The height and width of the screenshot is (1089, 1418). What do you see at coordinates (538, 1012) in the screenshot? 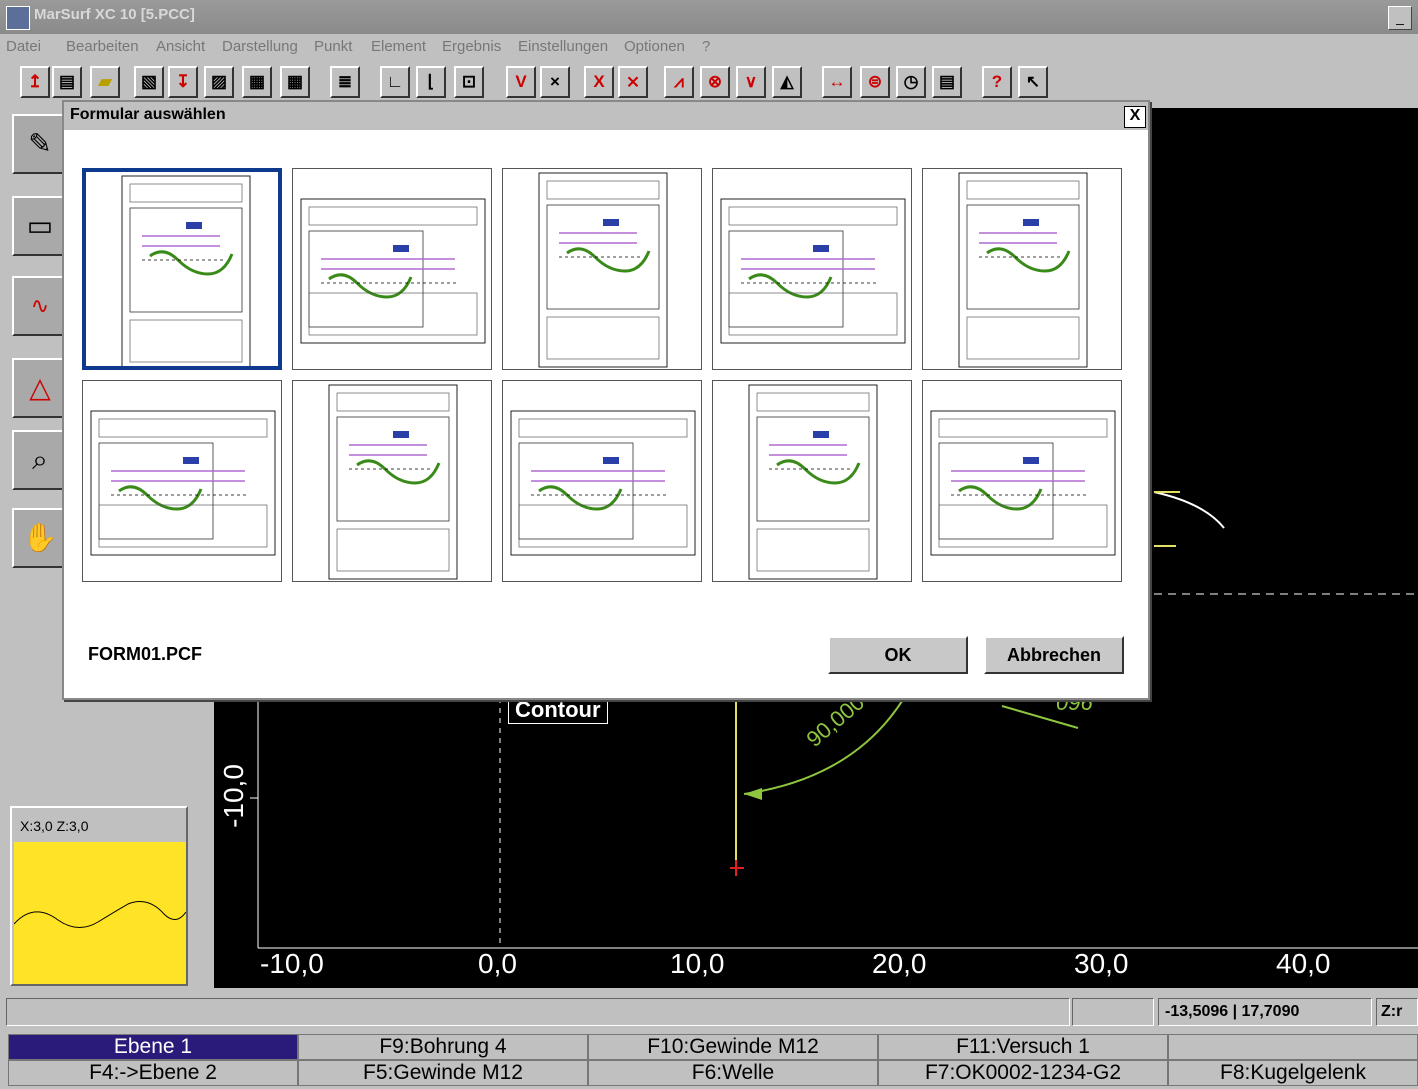
I see `status-message` at bounding box center [538, 1012].